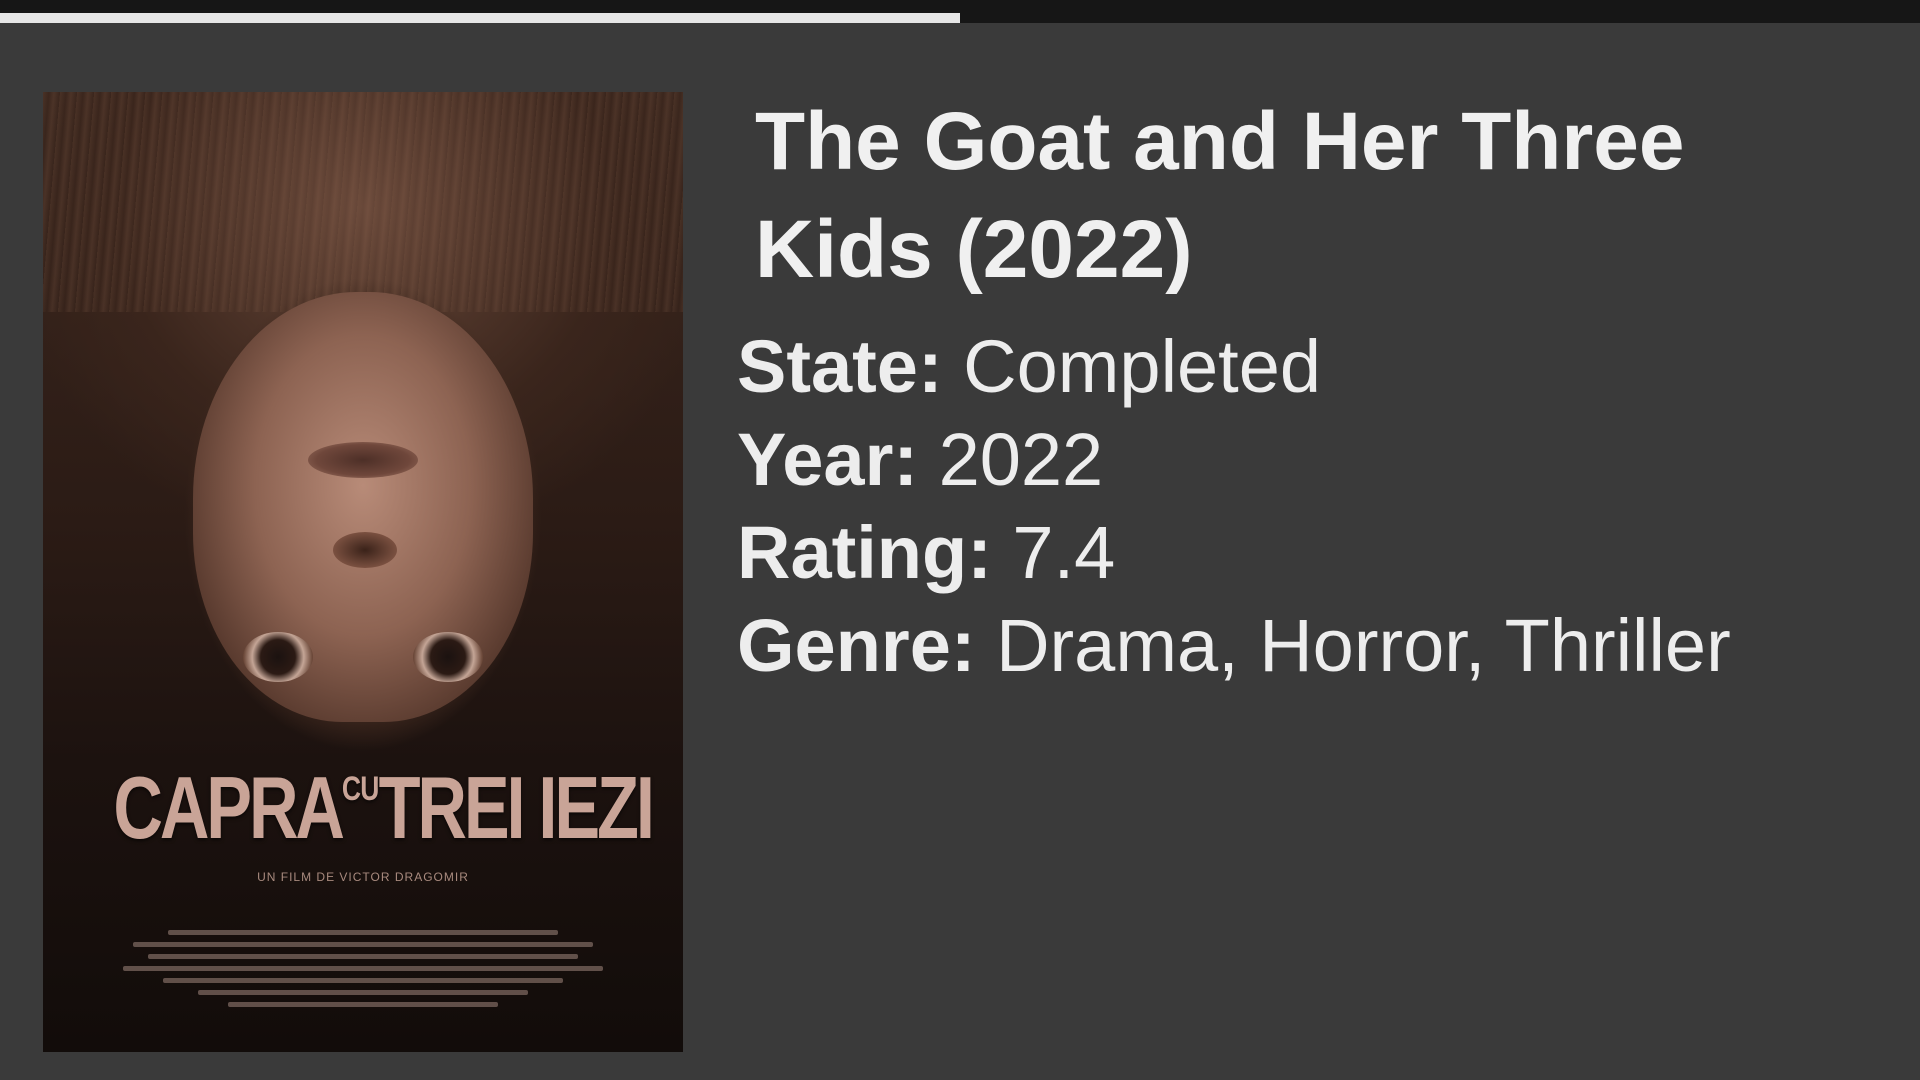  What do you see at coordinates (1021, 459) in the screenshot?
I see `meta-value: 2022` at bounding box center [1021, 459].